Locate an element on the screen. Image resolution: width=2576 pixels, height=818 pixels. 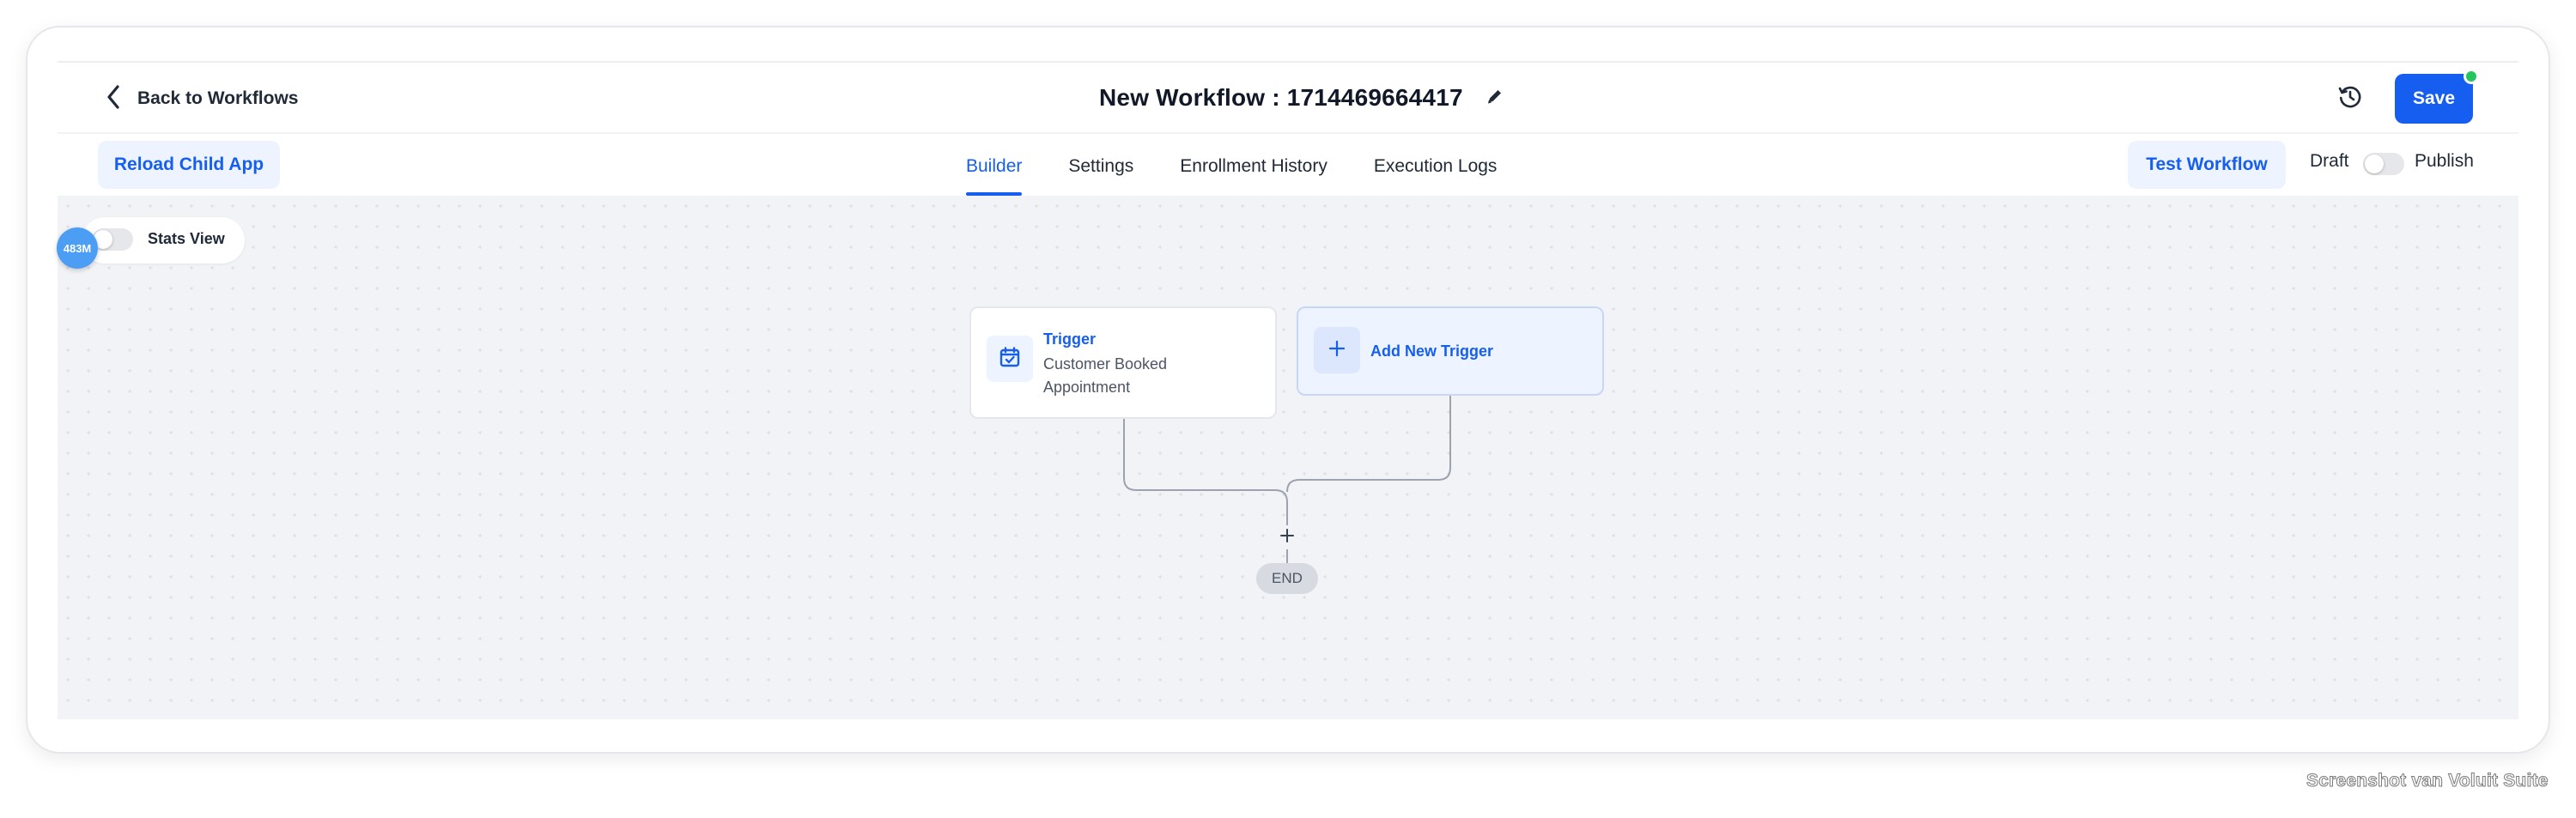
stats-view-toggle is located at coordinates (112, 239).